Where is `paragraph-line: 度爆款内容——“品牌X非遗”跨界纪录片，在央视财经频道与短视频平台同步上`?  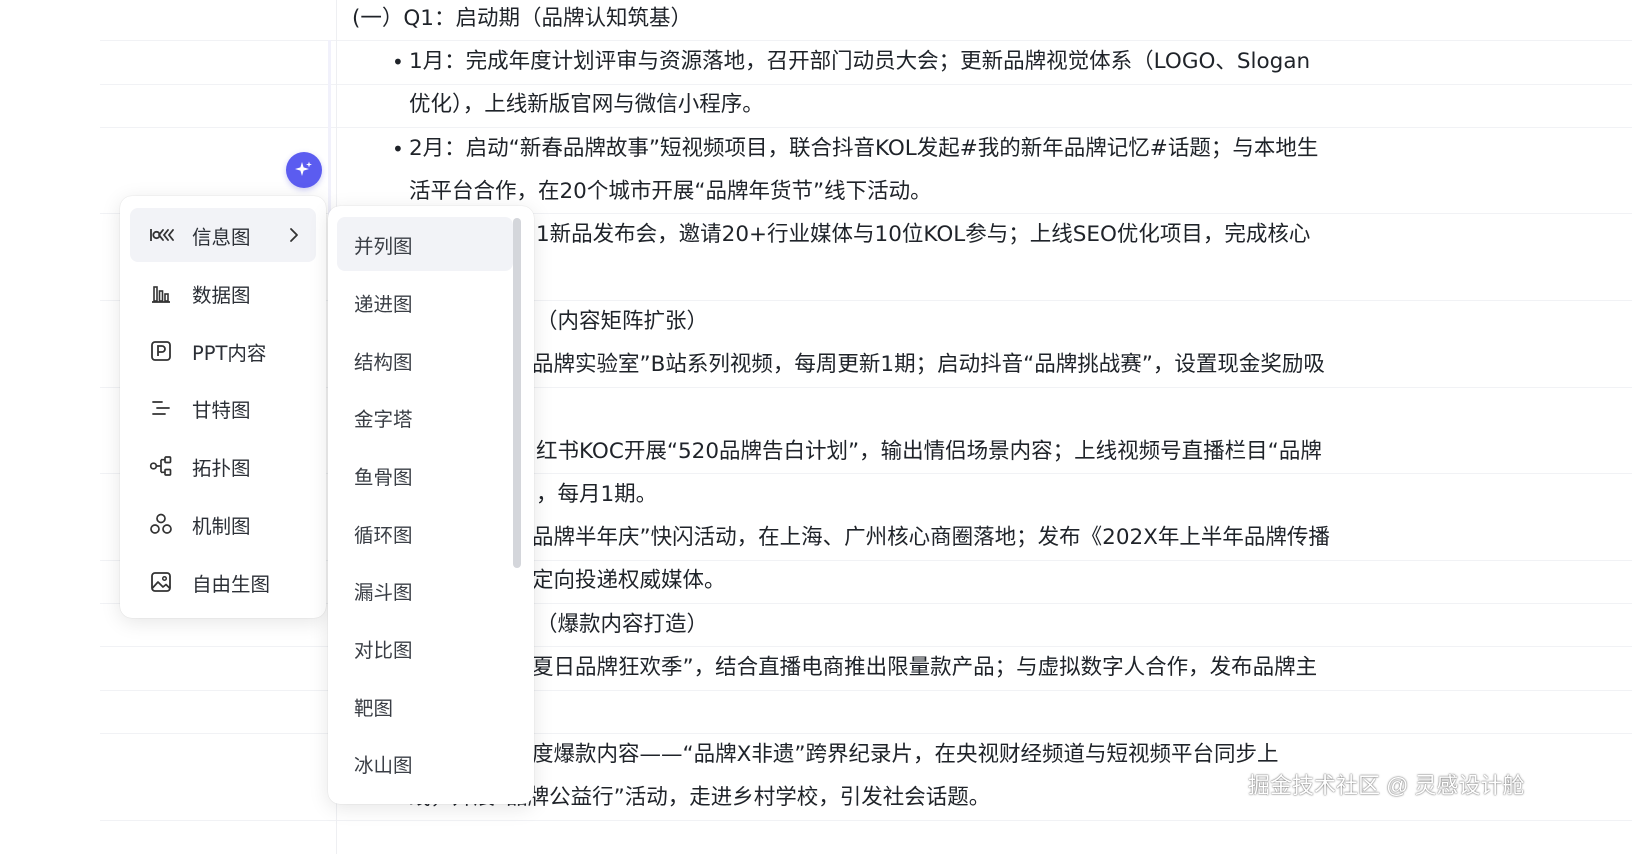 paragraph-line: 度爆款内容——“品牌X非遗”跨界纪录片，在央视财经频道与短视频平台同步上 is located at coordinates (905, 754).